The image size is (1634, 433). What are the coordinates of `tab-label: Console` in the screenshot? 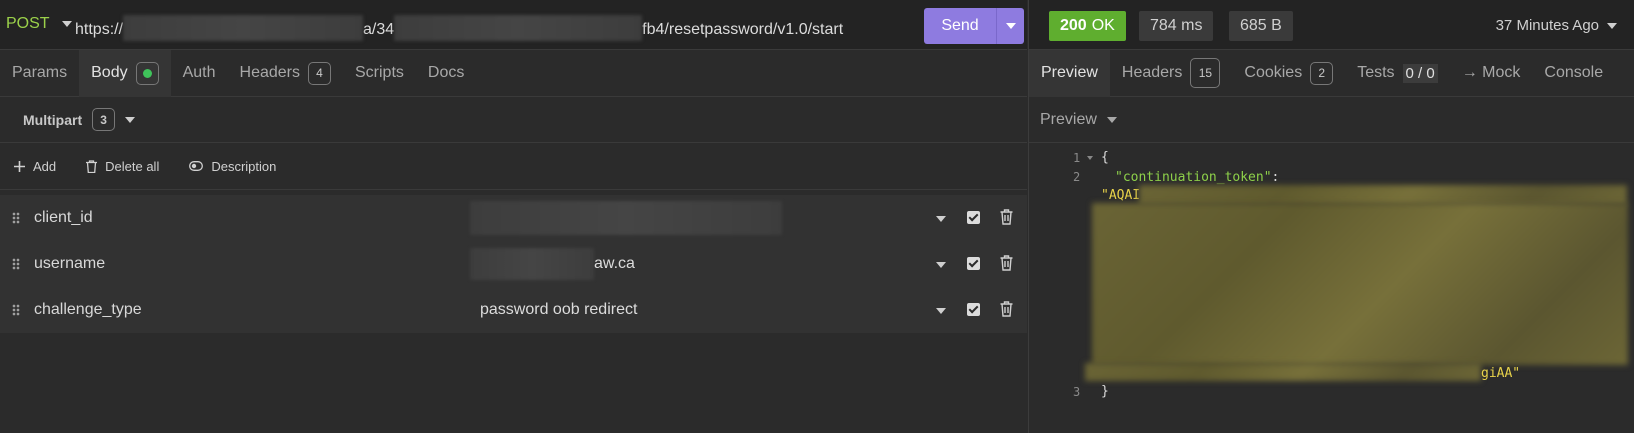 It's located at (1574, 72).